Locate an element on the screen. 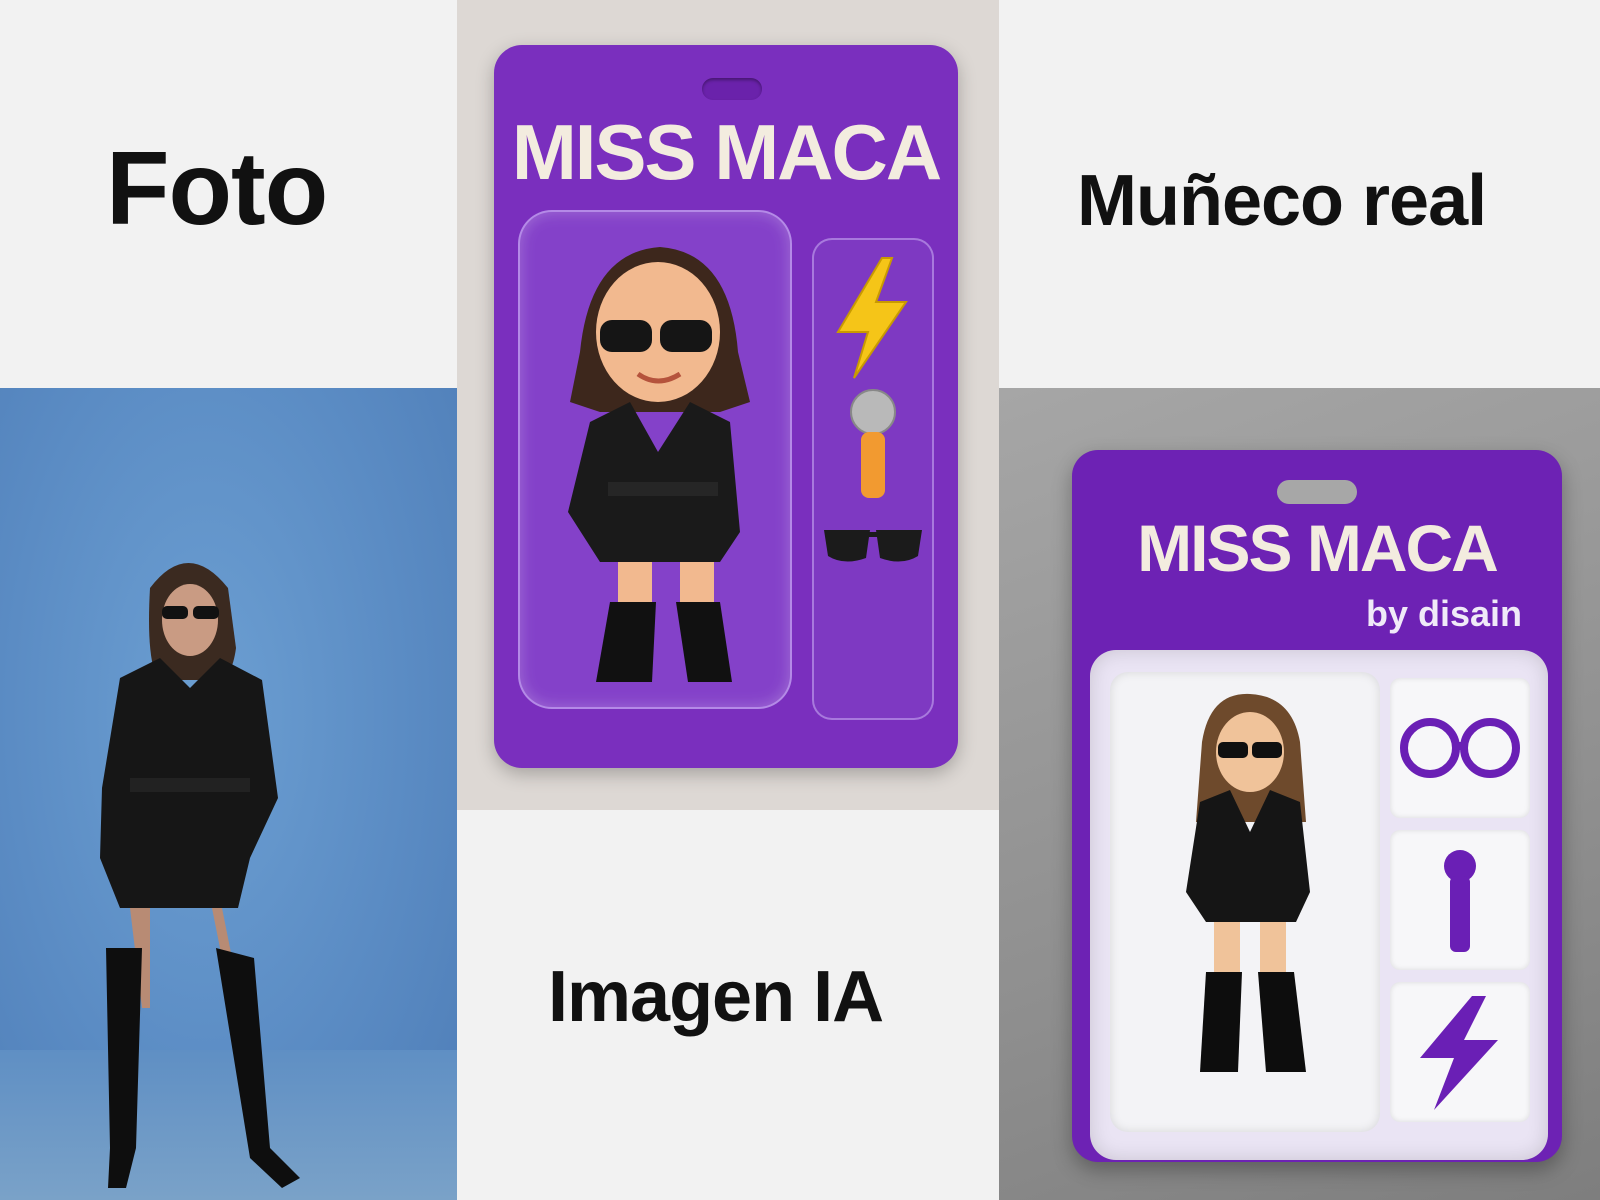 The height and width of the screenshot is (1200, 1600). sunglasses-right is located at coordinates (206, 612).